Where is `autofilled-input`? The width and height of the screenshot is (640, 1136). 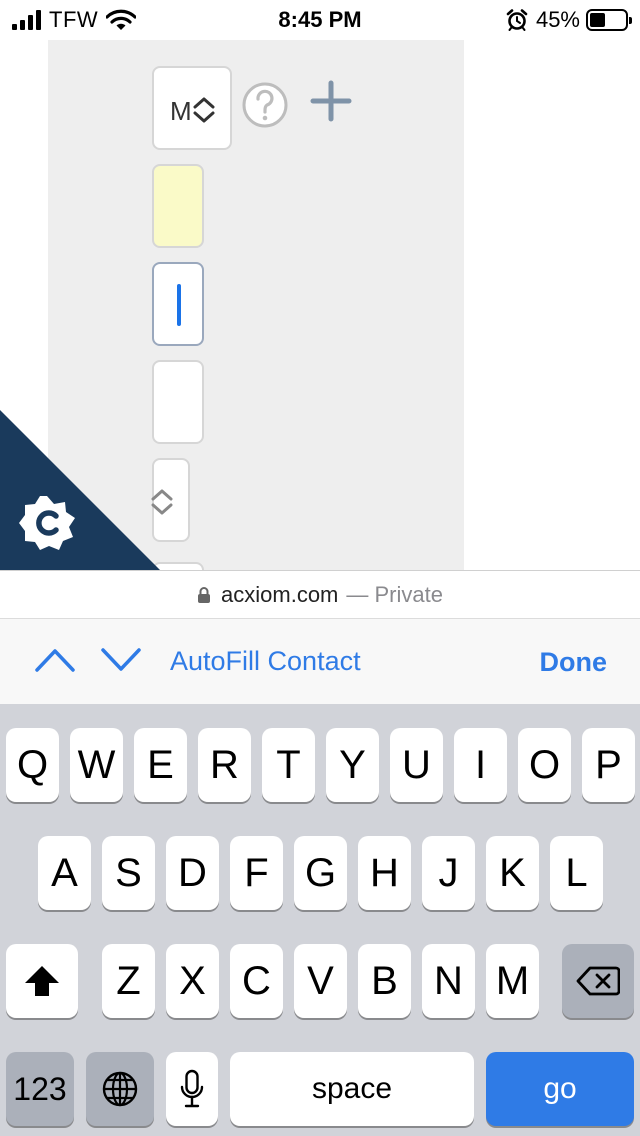
autofilled-input is located at coordinates (178, 206).